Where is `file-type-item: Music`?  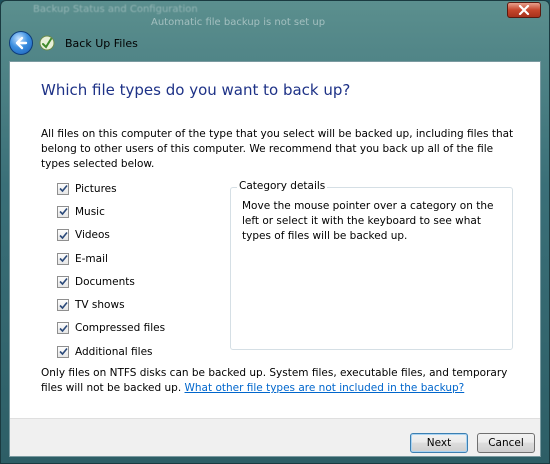
file-type-item: Music is located at coordinates (111, 211).